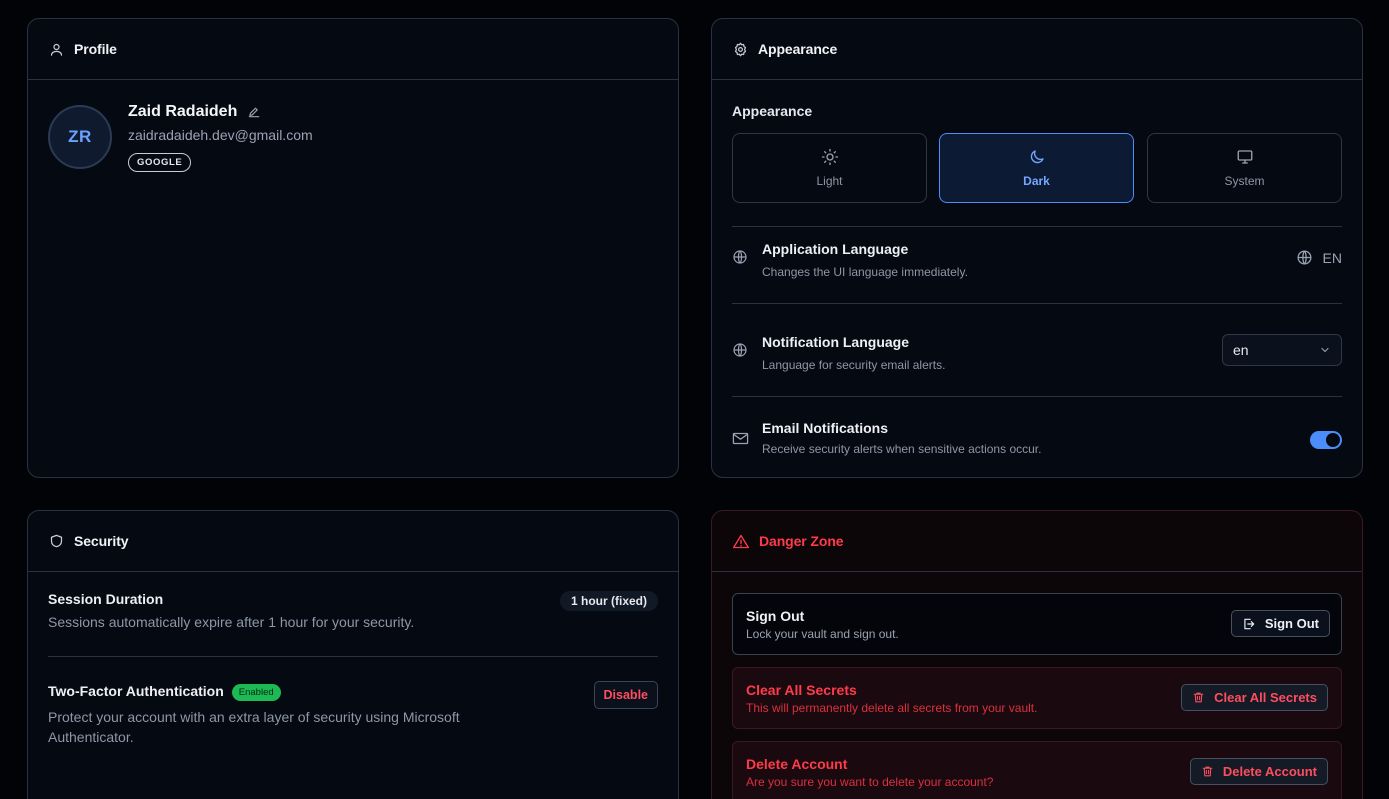 This screenshot has width=1389, height=799. What do you see at coordinates (106, 599) in the screenshot?
I see `session-duration-title: Session Duration` at bounding box center [106, 599].